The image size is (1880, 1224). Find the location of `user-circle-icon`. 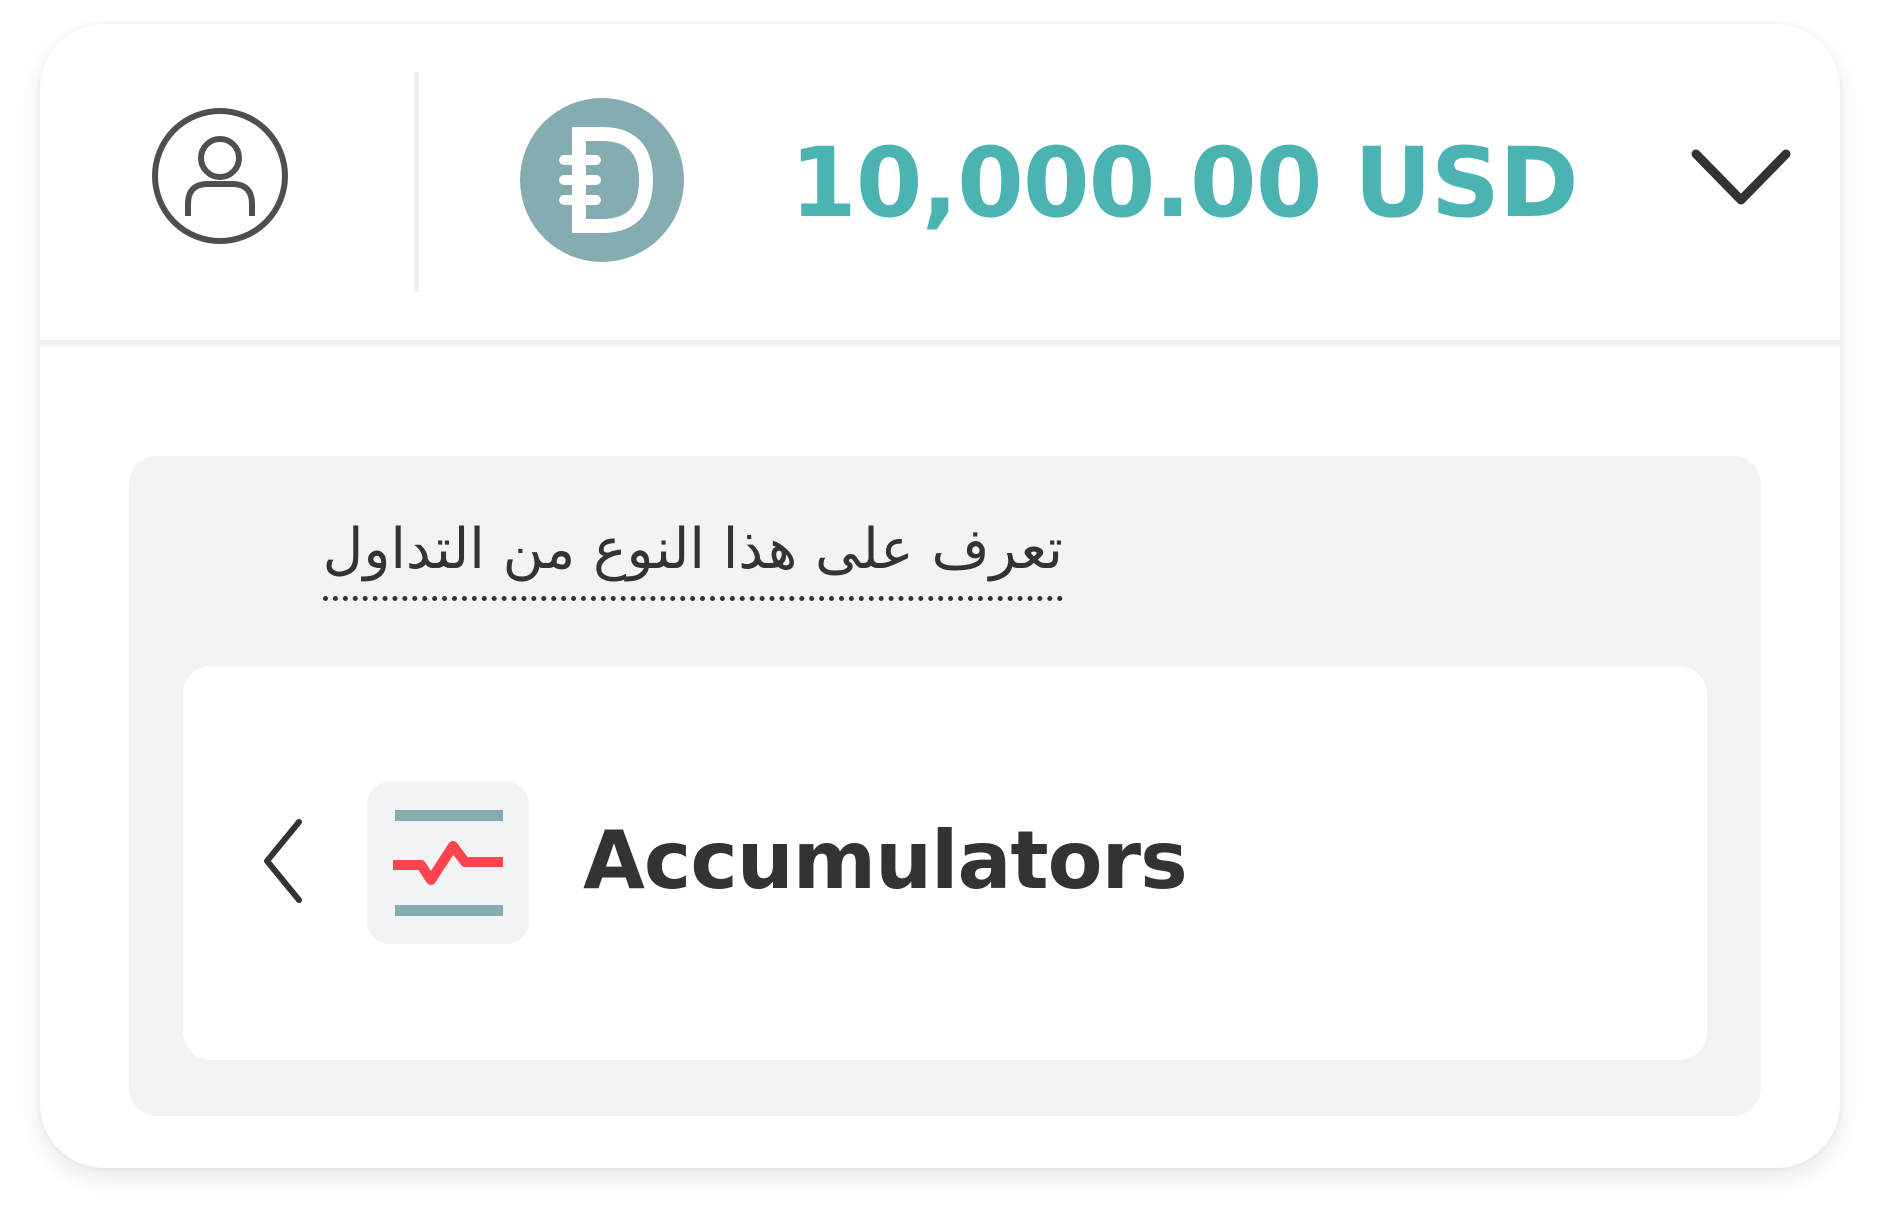

user-circle-icon is located at coordinates (220, 176).